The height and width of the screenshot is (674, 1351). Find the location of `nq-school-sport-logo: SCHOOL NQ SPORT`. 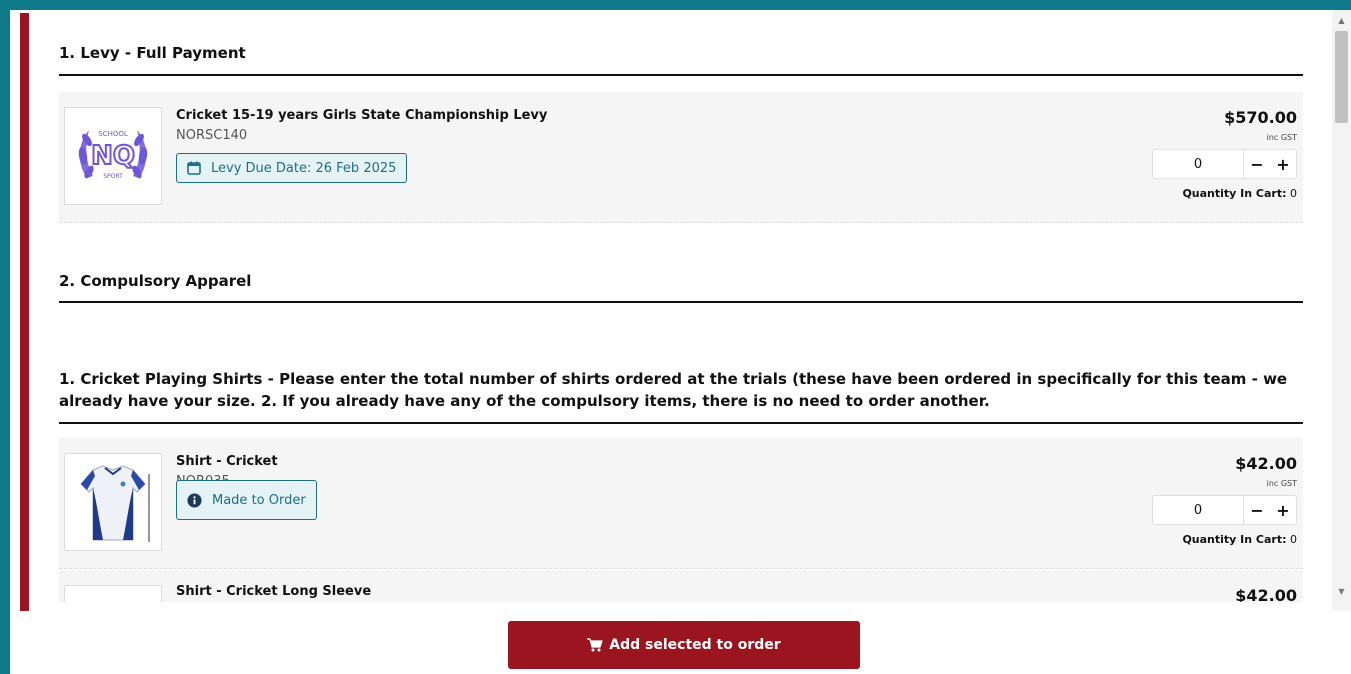

nq-school-sport-logo: SCHOOL NQ SPORT is located at coordinates (113, 155).